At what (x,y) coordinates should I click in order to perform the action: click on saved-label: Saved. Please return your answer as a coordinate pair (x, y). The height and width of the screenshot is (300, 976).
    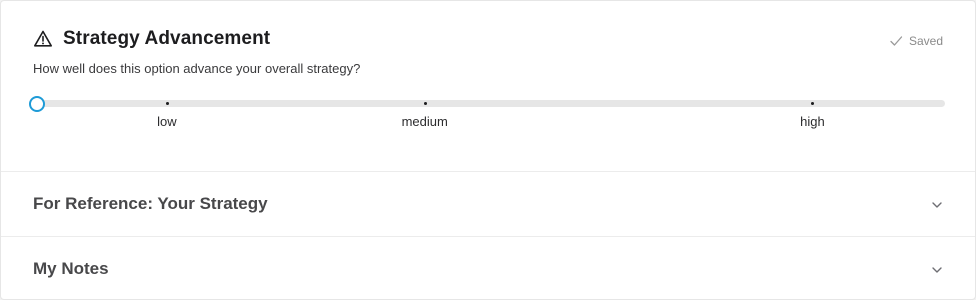
    Looking at the image, I should click on (925, 41).